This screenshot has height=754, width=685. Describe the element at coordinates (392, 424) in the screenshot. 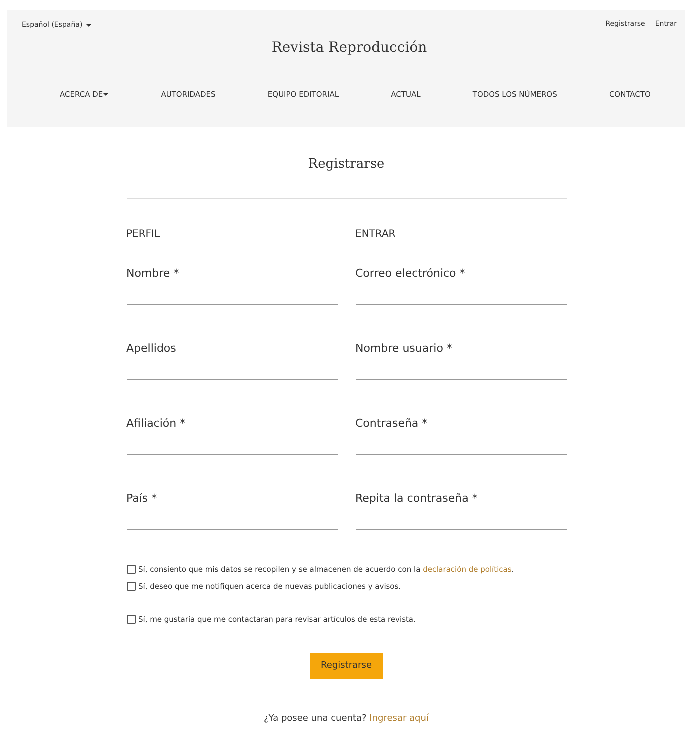

I see `field-label: Contraseña *` at that location.